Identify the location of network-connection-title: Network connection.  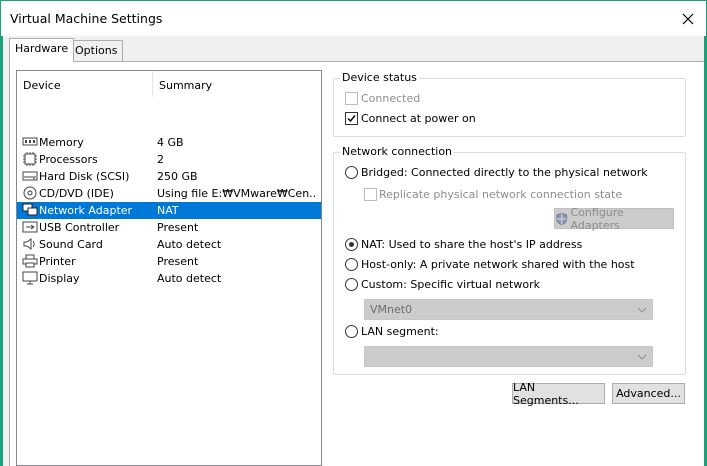
(397, 151).